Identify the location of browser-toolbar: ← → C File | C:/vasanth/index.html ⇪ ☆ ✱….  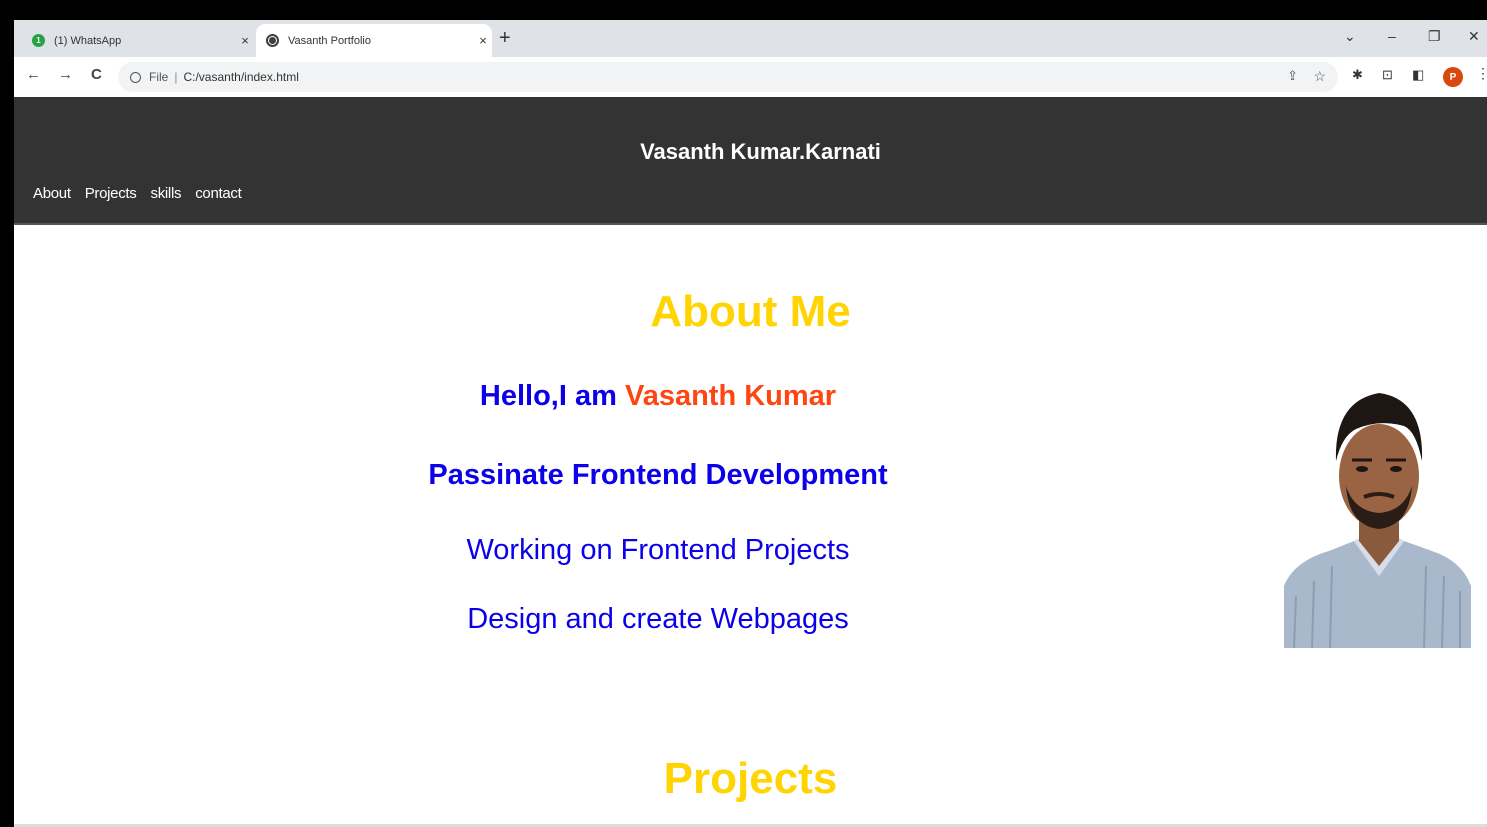
(750, 77).